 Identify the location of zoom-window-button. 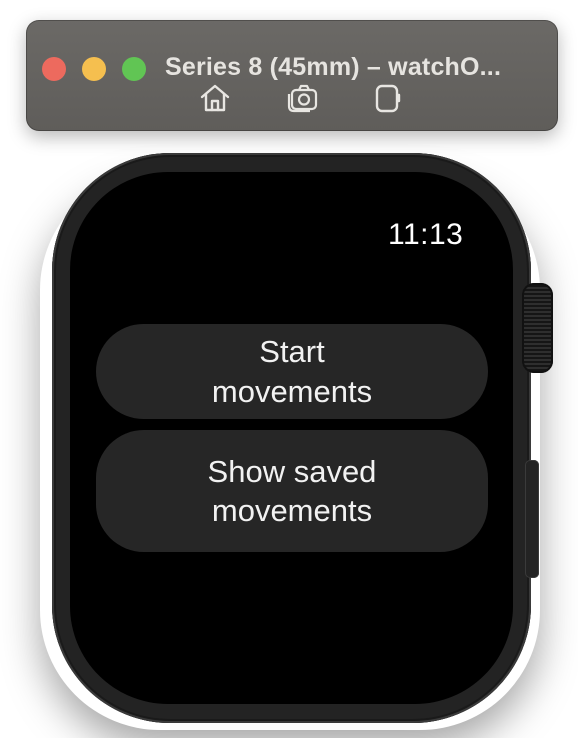
(134, 69).